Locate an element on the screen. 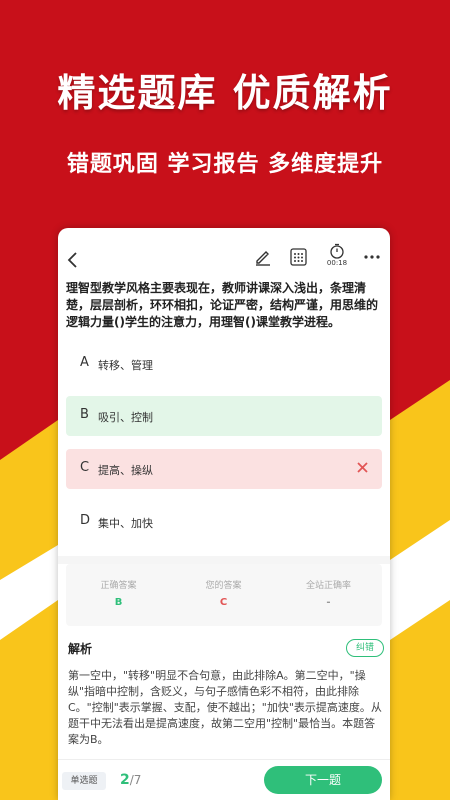 The height and width of the screenshot is (800, 450). banner-subheadline: 错题巩固 学习报告 多维度提升 is located at coordinates (225, 164).